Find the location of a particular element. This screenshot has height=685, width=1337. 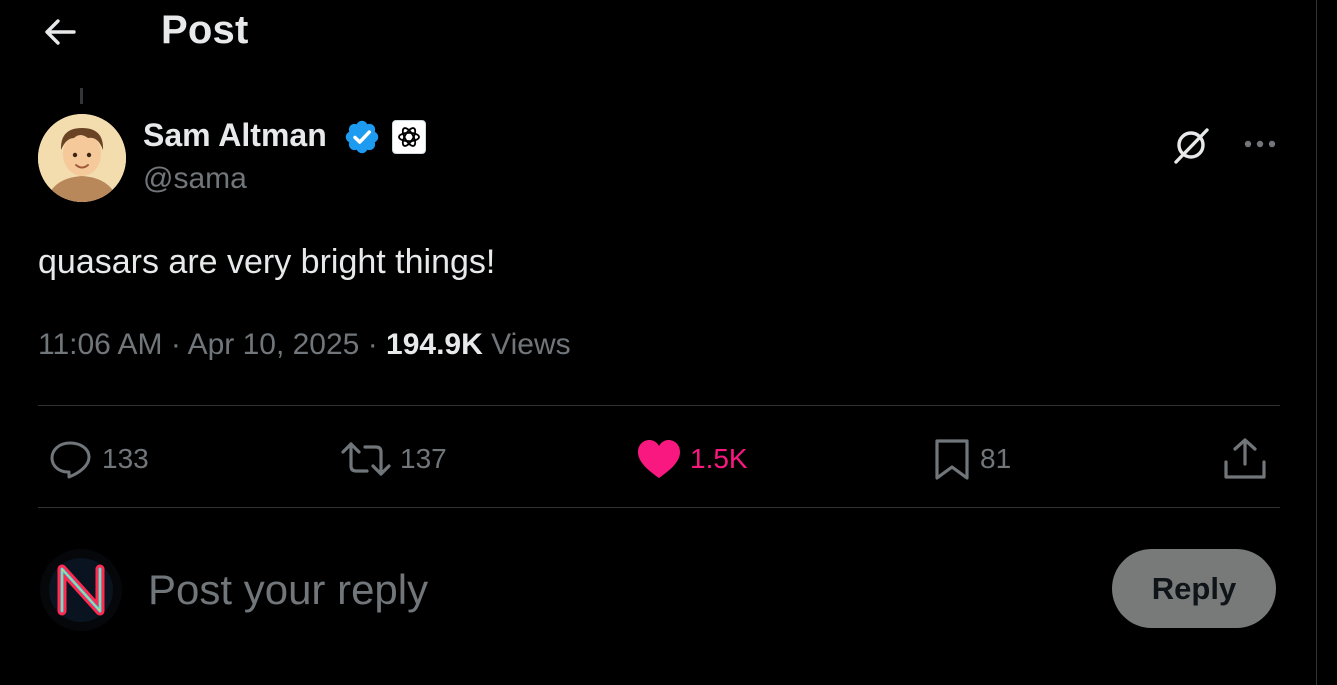

post-meta: 11:06 AM · Apr 10, 2025 · 194.9K Views is located at coordinates (304, 345).